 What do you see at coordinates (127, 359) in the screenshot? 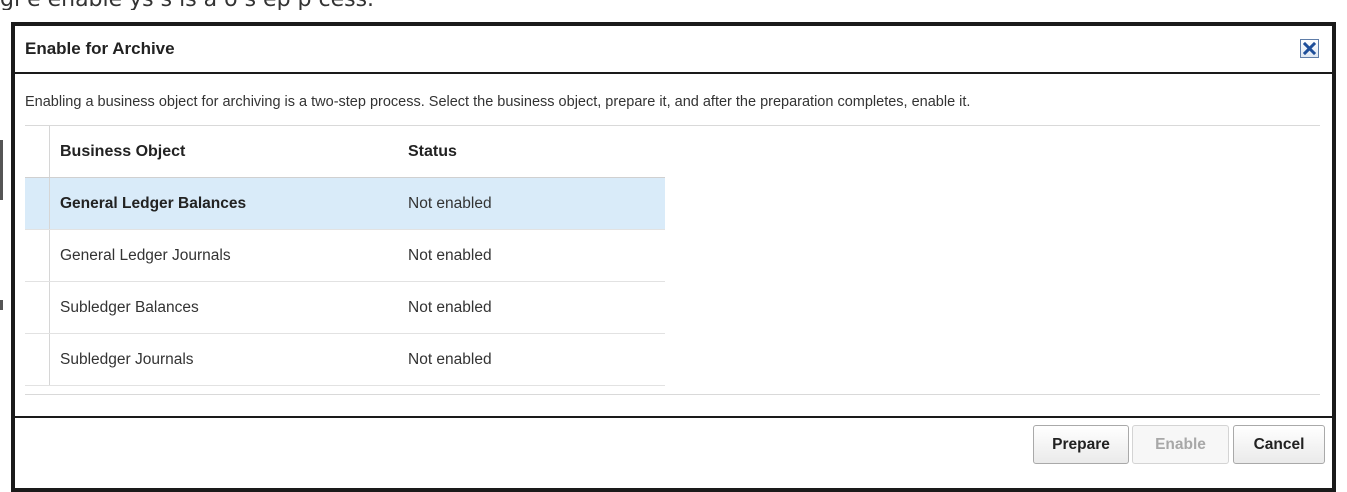
I see `business-object-cell: Subledger Journals` at bounding box center [127, 359].